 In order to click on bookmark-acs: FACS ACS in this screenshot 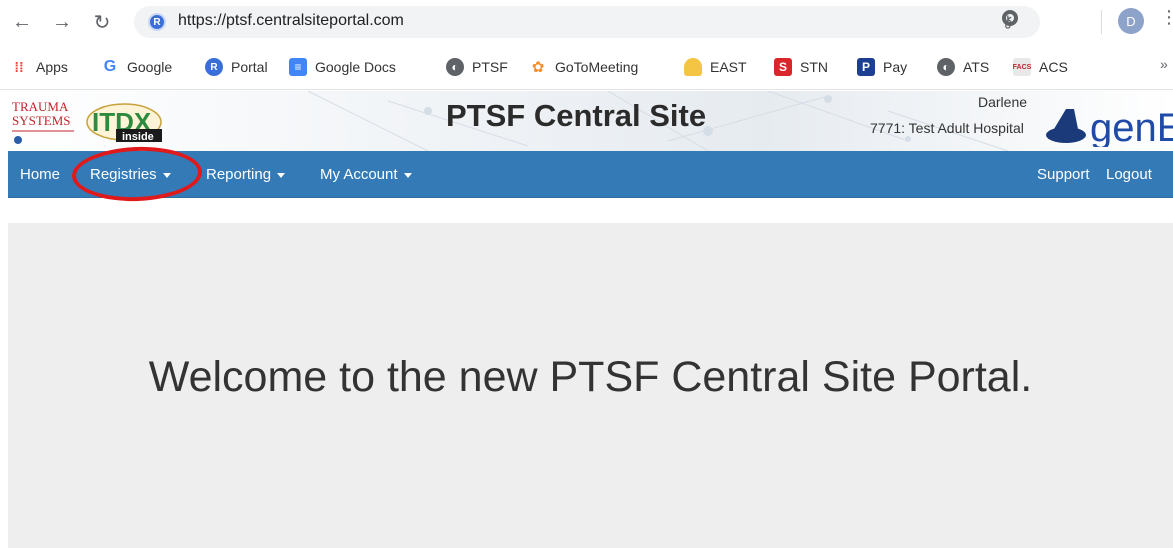, I will do `click(1040, 67)`.